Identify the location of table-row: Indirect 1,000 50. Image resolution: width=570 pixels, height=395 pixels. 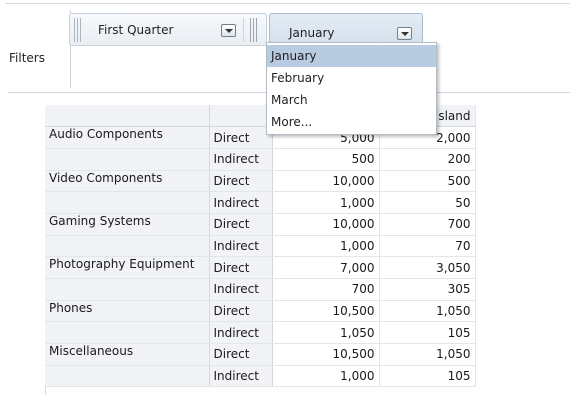
(260, 202).